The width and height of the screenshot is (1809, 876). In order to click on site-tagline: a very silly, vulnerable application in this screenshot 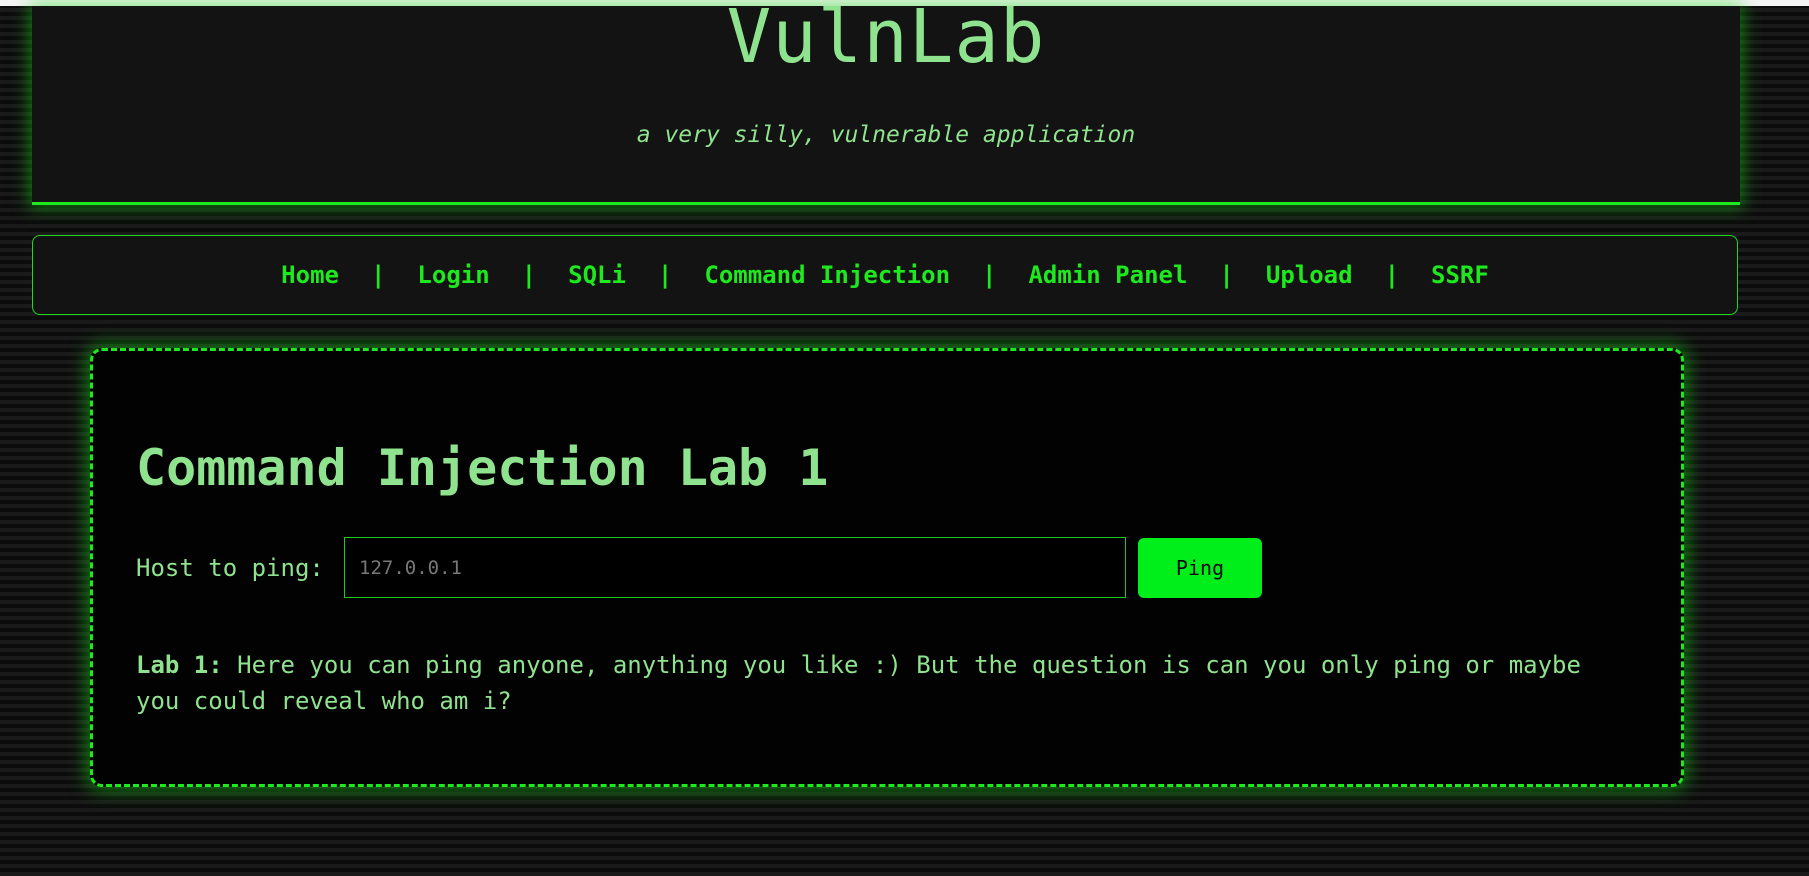, I will do `click(886, 135)`.